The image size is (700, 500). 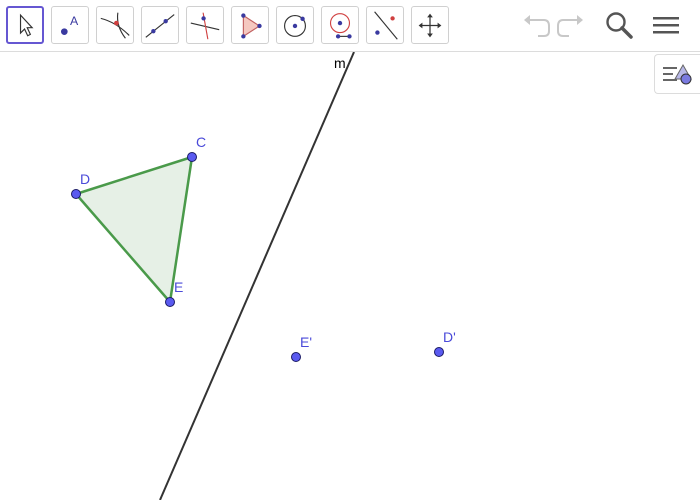 I want to click on intersect-icon, so click(x=115, y=25).